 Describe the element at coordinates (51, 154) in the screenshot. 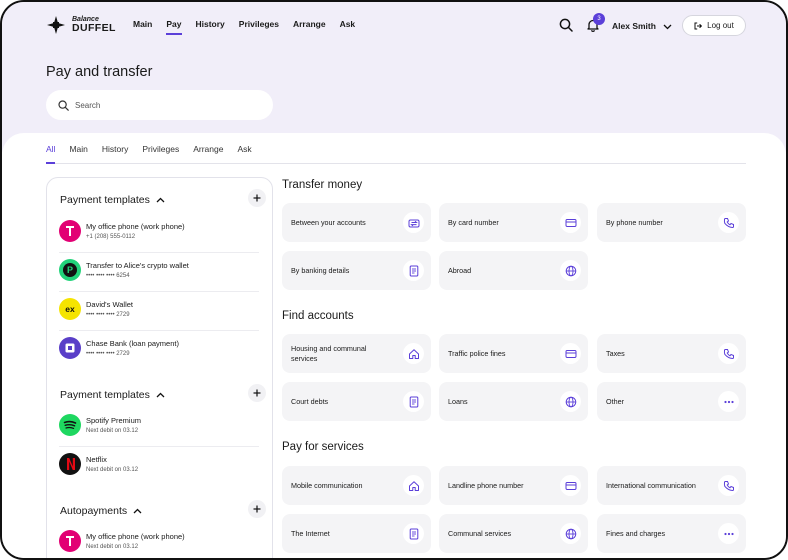

I see `tab-all: All` at that location.